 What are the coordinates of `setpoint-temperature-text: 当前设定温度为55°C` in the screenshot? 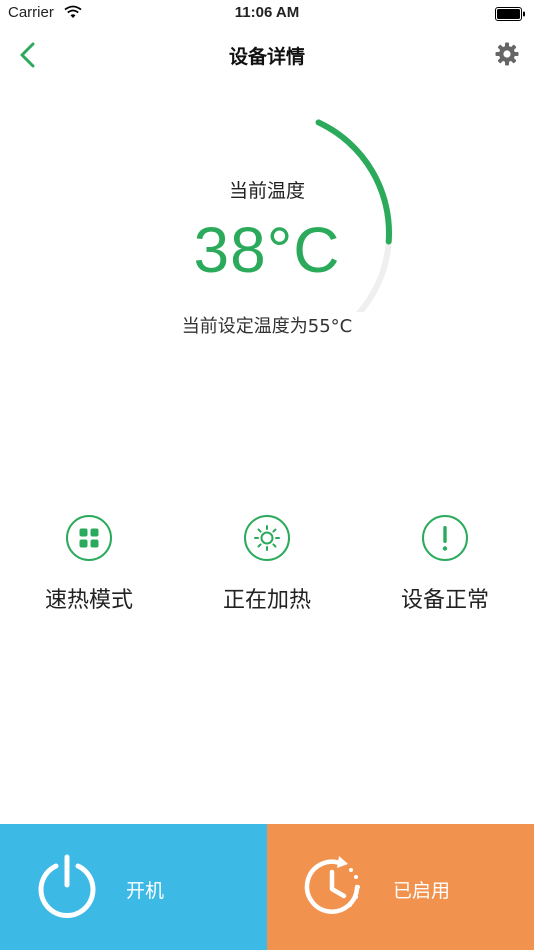 It's located at (267, 326).